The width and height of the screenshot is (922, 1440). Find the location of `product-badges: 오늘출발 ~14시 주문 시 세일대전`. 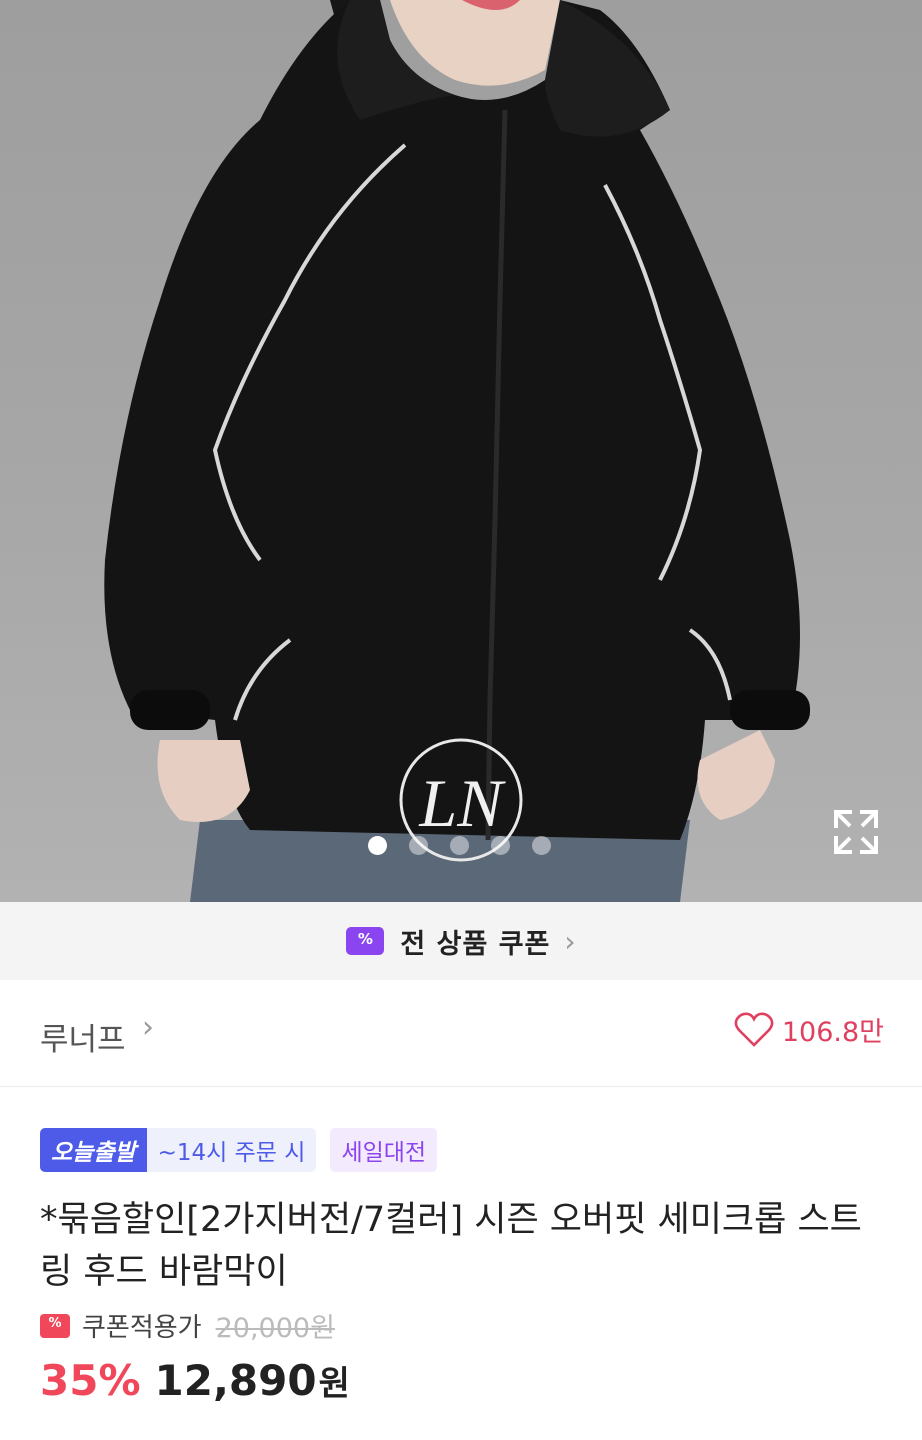

product-badges: 오늘출발 ~14시 주문 시 세일대전 is located at coordinates (239, 1150).